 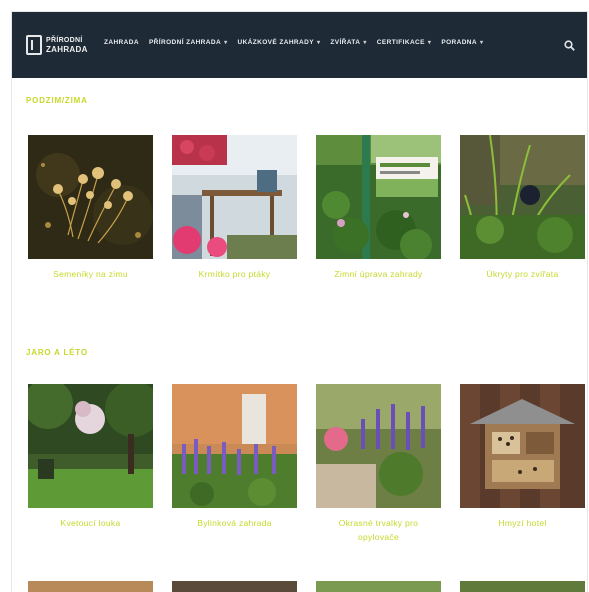 I want to click on menu-item-certification: CERTIFIKACE ▾, so click(x=404, y=42).